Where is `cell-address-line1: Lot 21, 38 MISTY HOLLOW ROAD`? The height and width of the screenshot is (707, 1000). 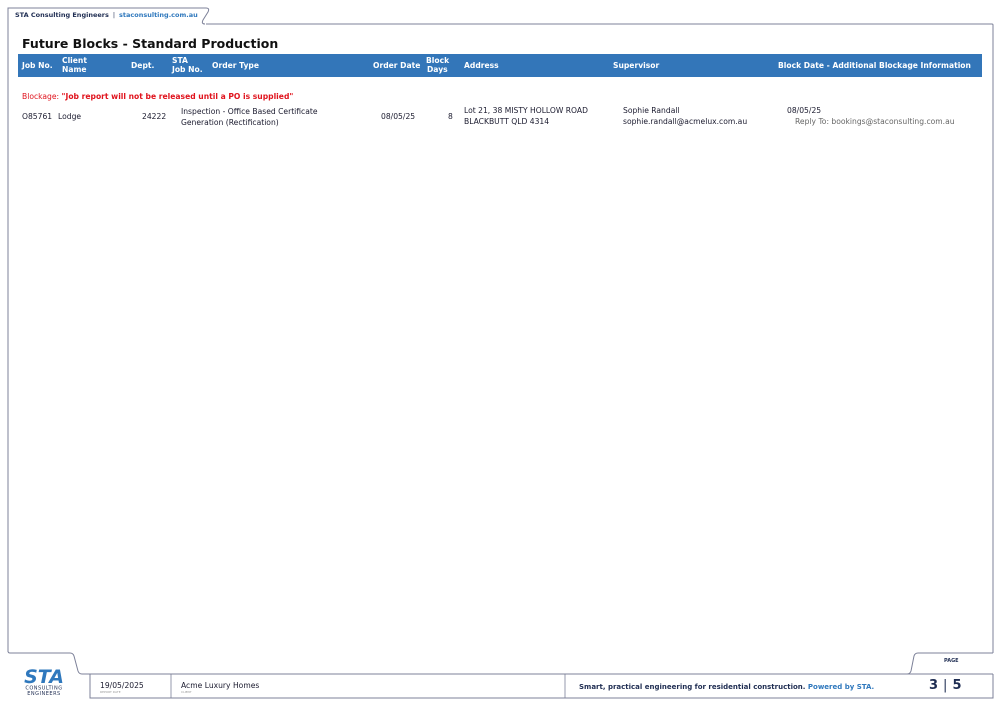
cell-address-line1: Lot 21, 38 MISTY HOLLOW ROAD is located at coordinates (526, 110).